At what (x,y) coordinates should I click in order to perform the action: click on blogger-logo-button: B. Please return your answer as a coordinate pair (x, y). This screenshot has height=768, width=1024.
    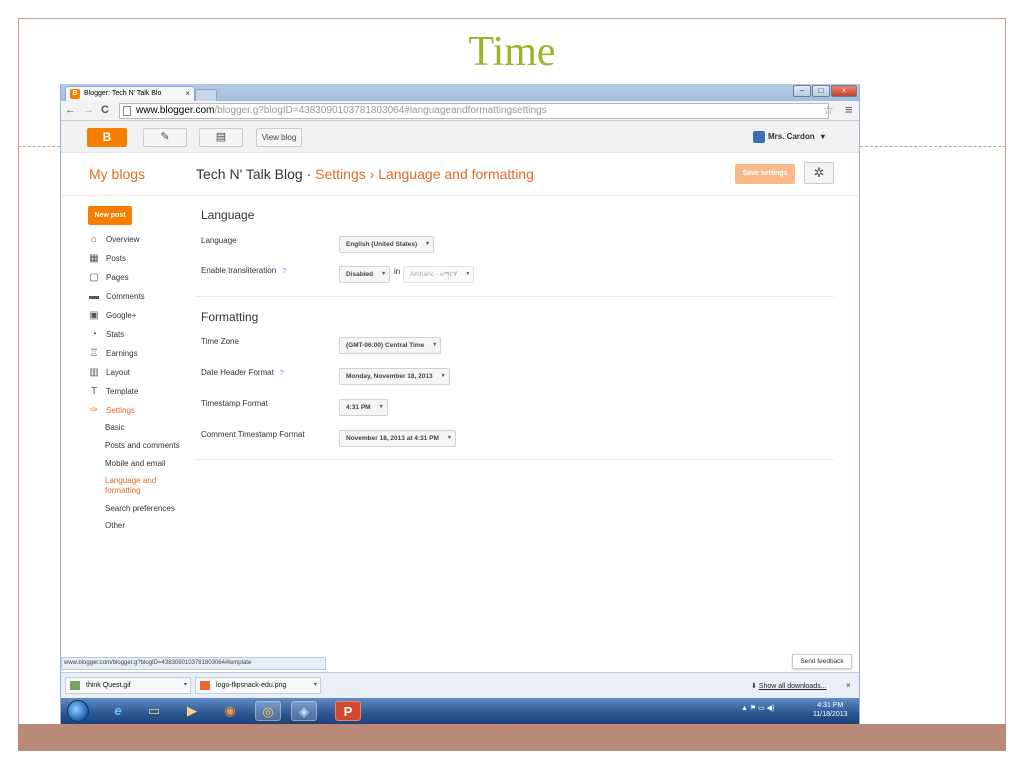
    Looking at the image, I should click on (107, 137).